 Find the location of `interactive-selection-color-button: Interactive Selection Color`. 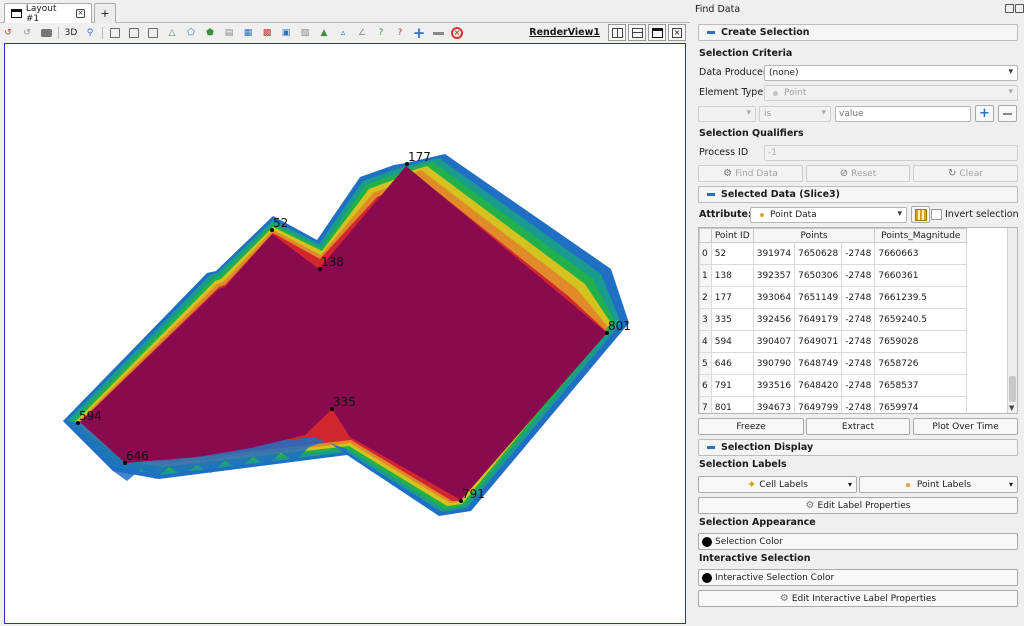

interactive-selection-color-button: Interactive Selection Color is located at coordinates (858, 577).